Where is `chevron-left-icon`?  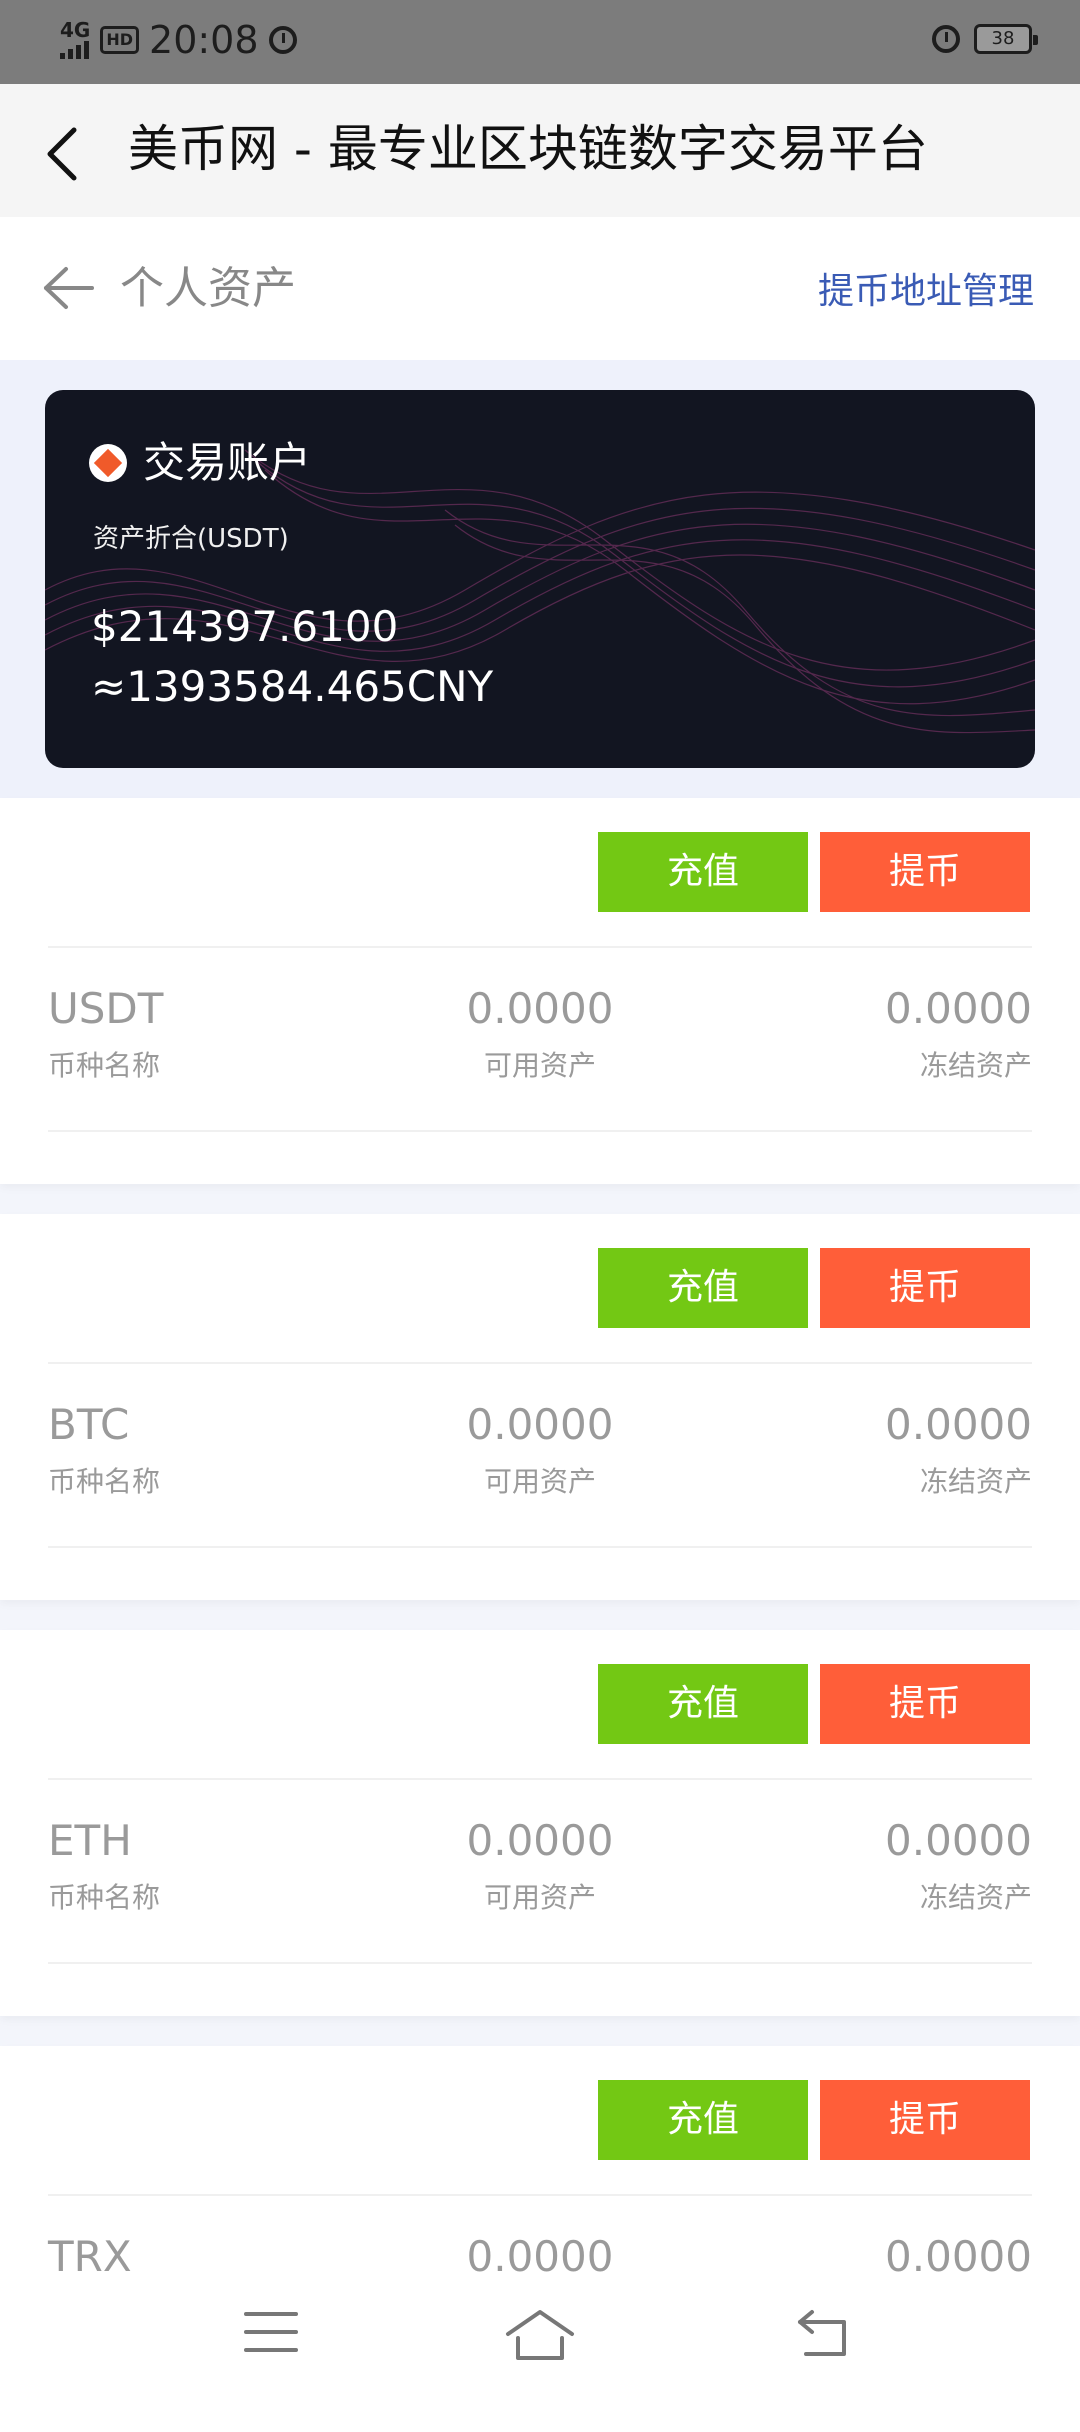 chevron-left-icon is located at coordinates (65, 154).